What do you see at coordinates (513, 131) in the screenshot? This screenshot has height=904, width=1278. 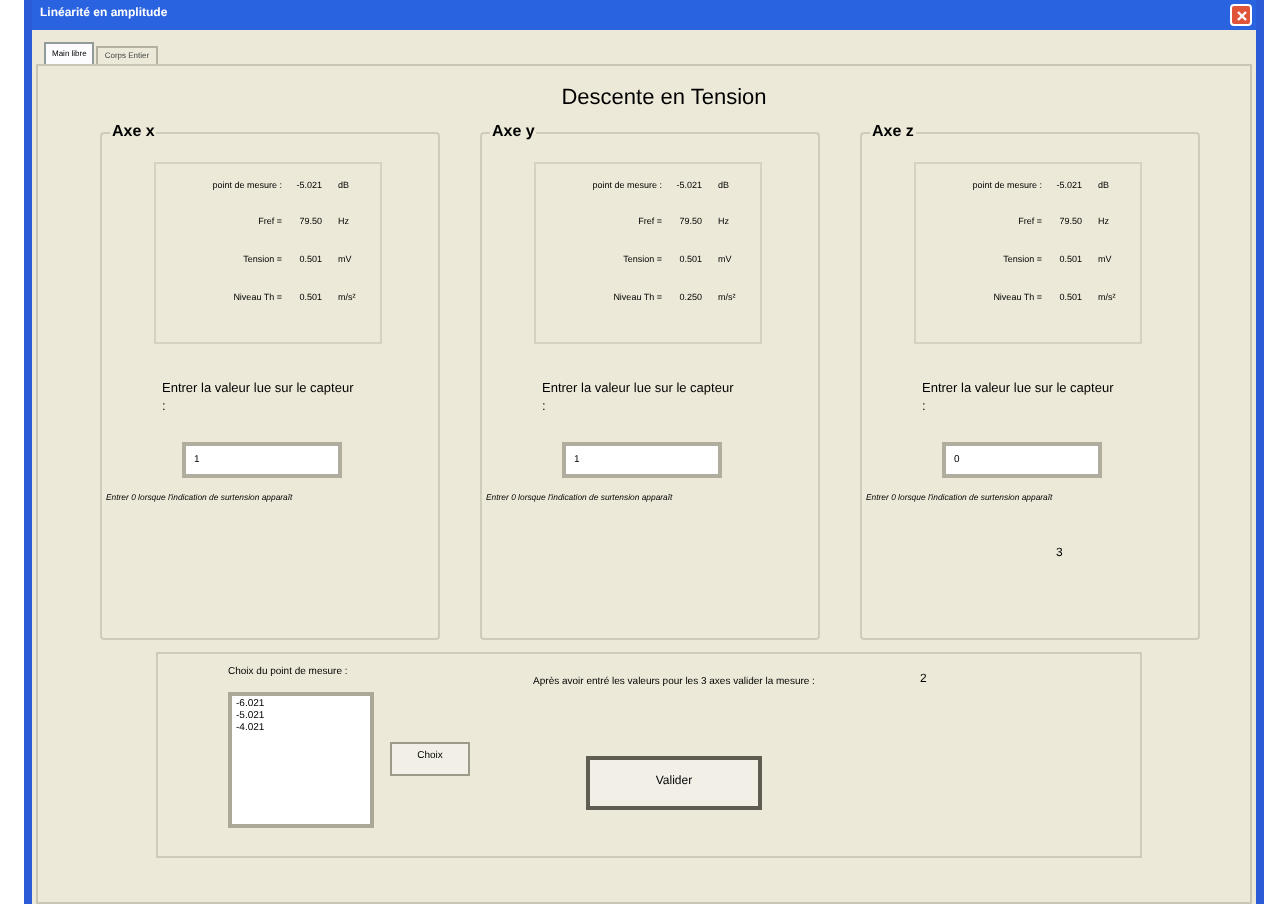 I see `group-title: Axe y` at bounding box center [513, 131].